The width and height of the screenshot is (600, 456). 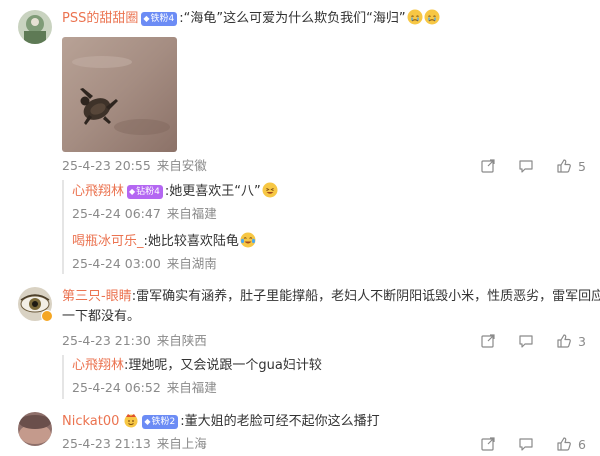 What do you see at coordinates (116, 387) in the screenshot?
I see `timestamp: 25-4-24 06:52` at bounding box center [116, 387].